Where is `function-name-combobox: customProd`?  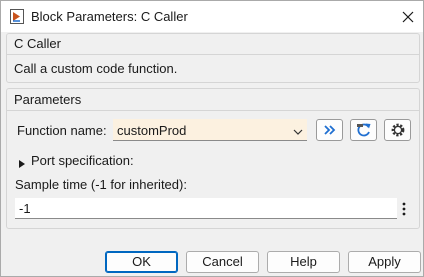
function-name-combobox: customProd is located at coordinates (210, 130).